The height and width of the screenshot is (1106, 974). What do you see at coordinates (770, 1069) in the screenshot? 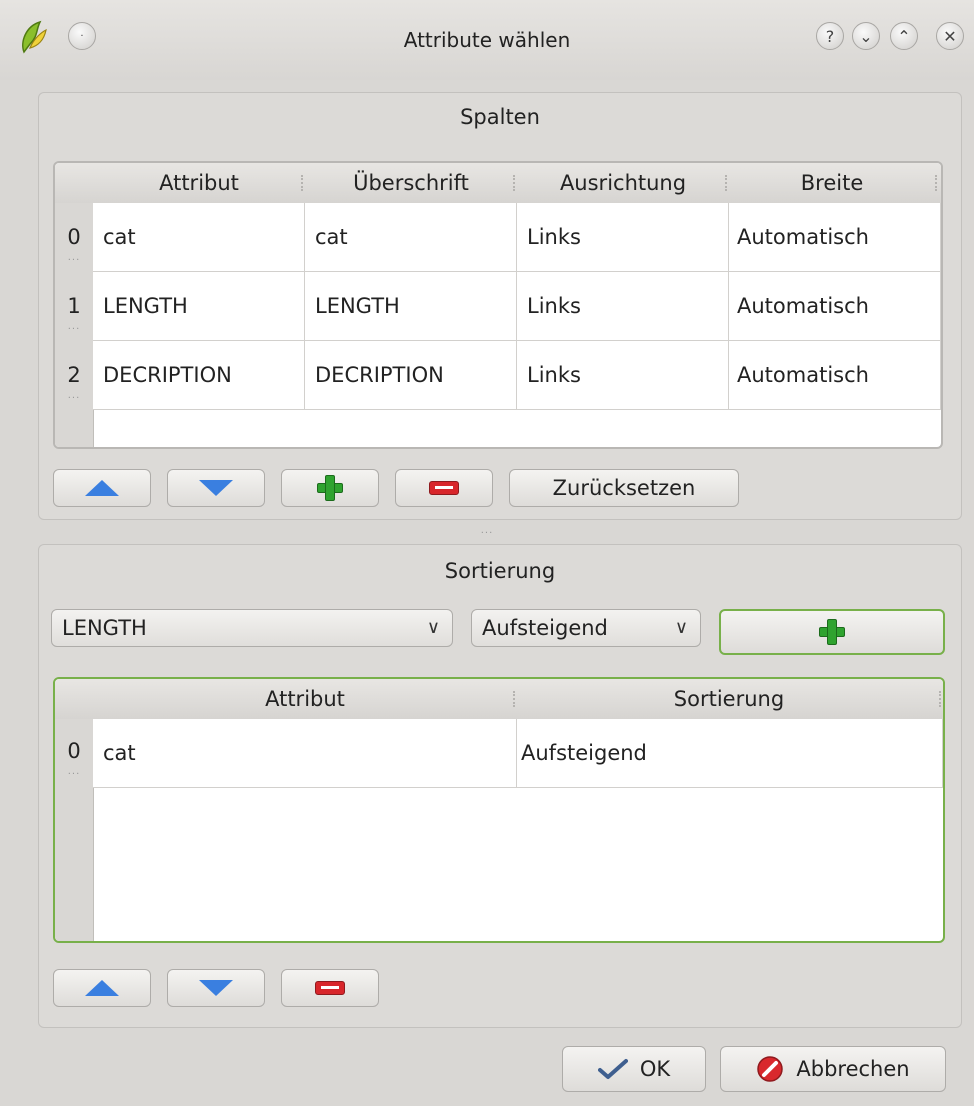
I see `cancel-icon` at bounding box center [770, 1069].